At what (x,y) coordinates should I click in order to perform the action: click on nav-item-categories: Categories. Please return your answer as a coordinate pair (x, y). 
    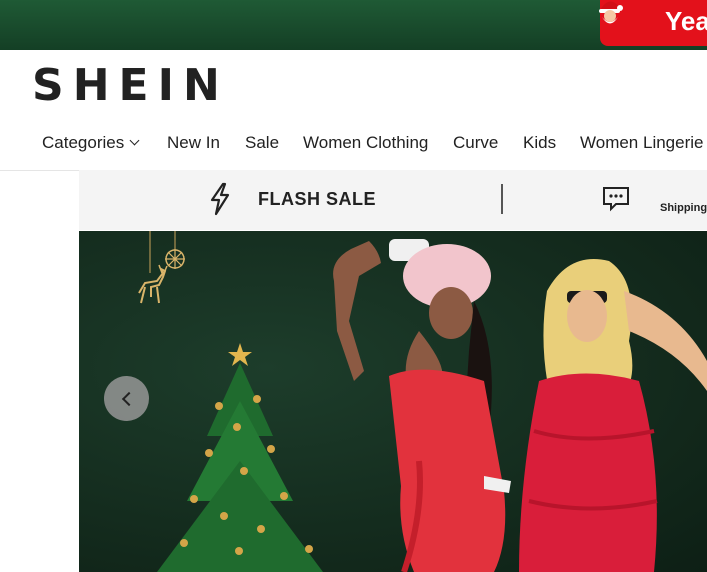
    Looking at the image, I should click on (91, 143).